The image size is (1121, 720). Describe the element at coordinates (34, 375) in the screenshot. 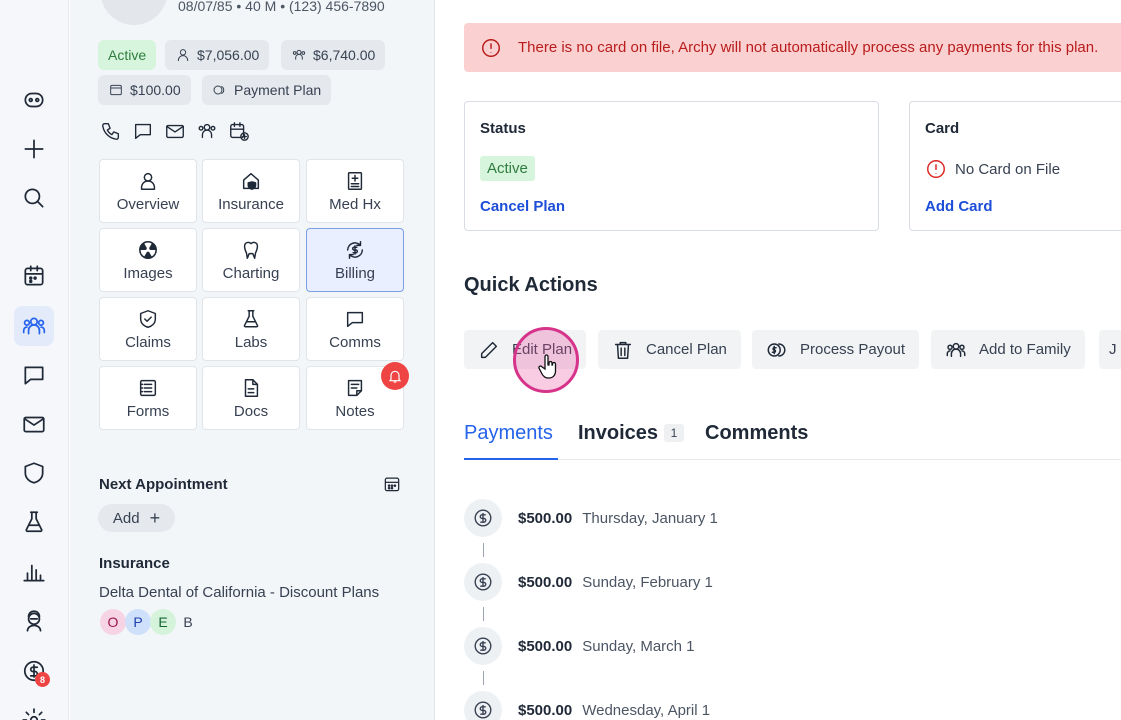

I see `messages-icon` at that location.